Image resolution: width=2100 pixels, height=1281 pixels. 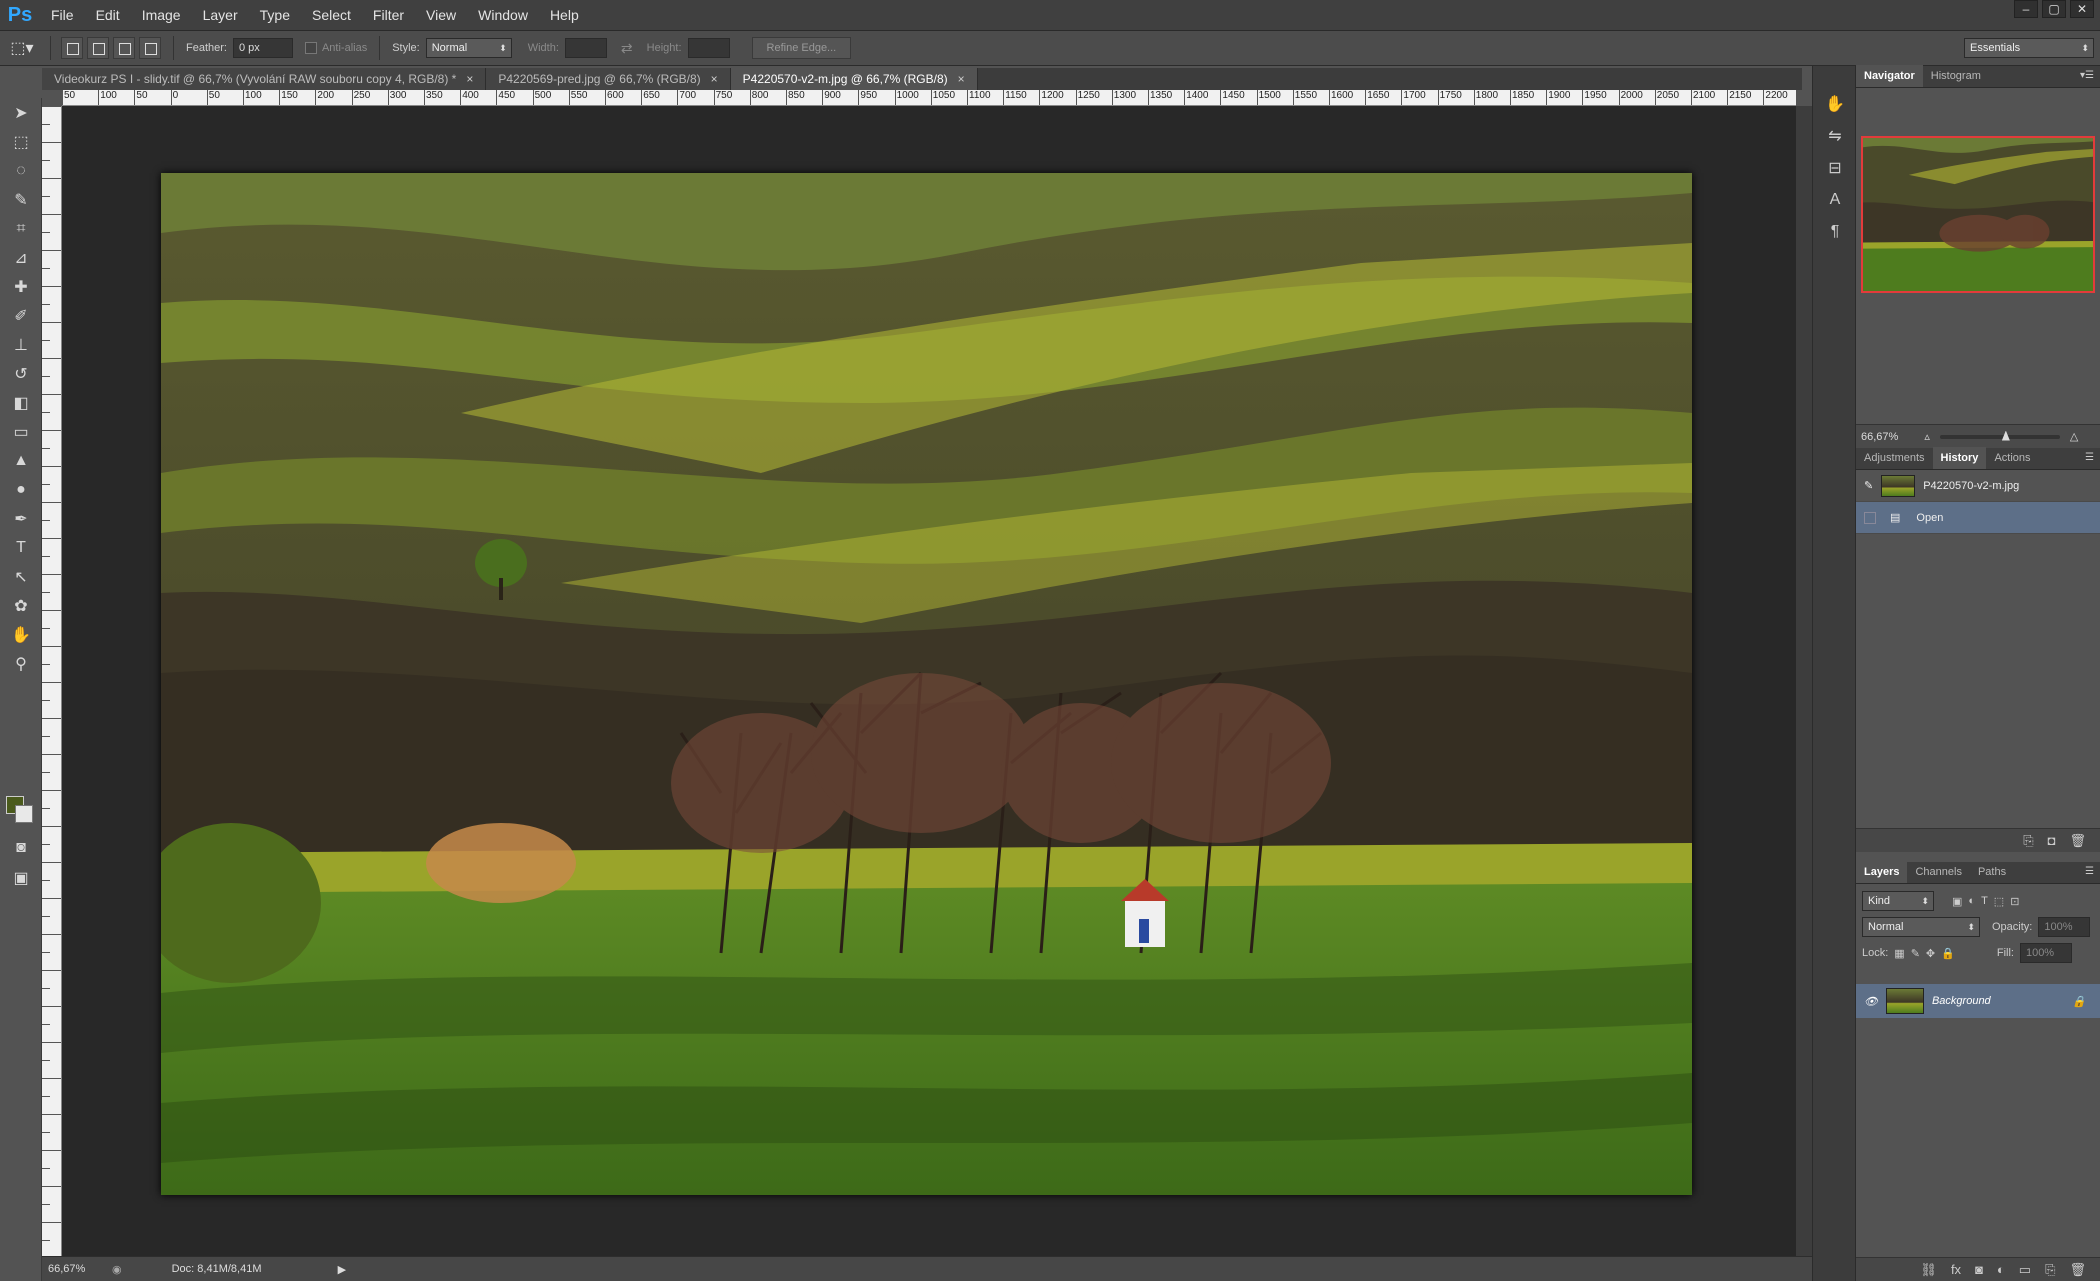 What do you see at coordinates (1978, 518) in the screenshot?
I see `history-state: ▤ Open` at bounding box center [1978, 518].